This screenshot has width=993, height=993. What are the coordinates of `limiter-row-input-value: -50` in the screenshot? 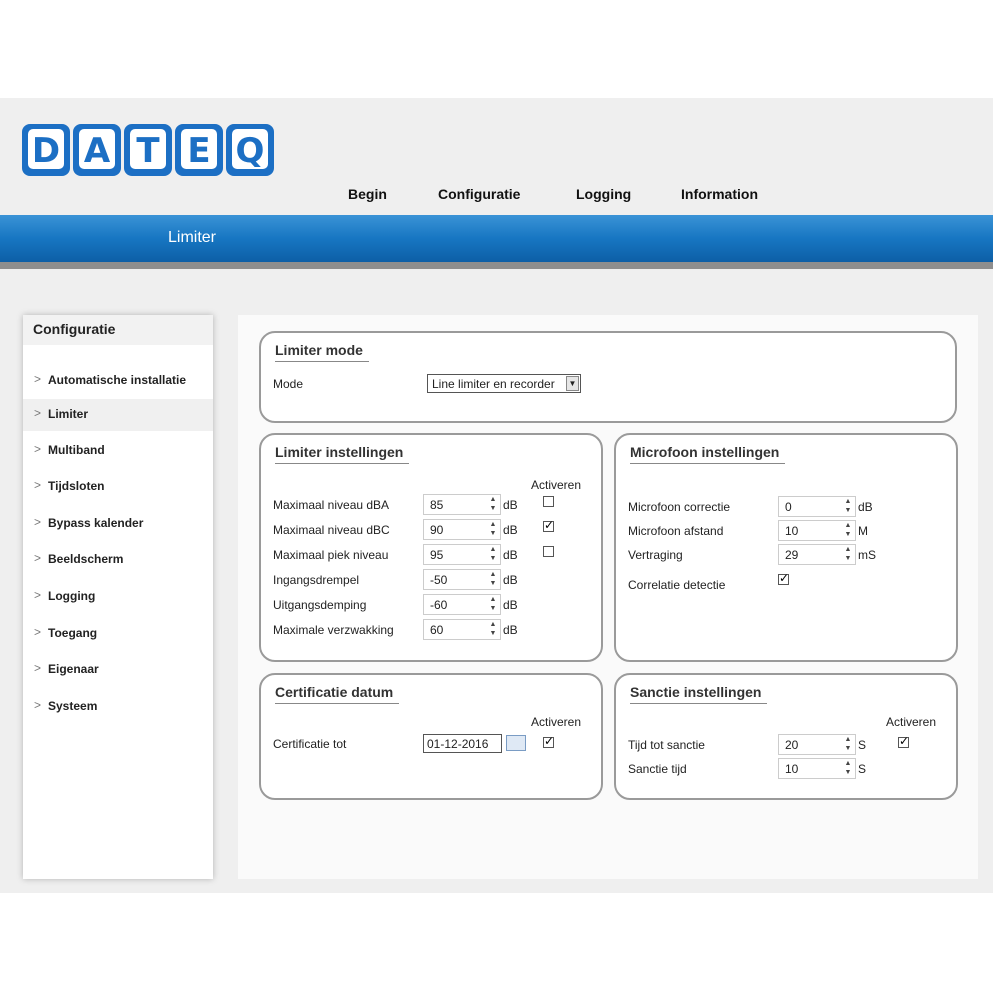 It's located at (439, 580).